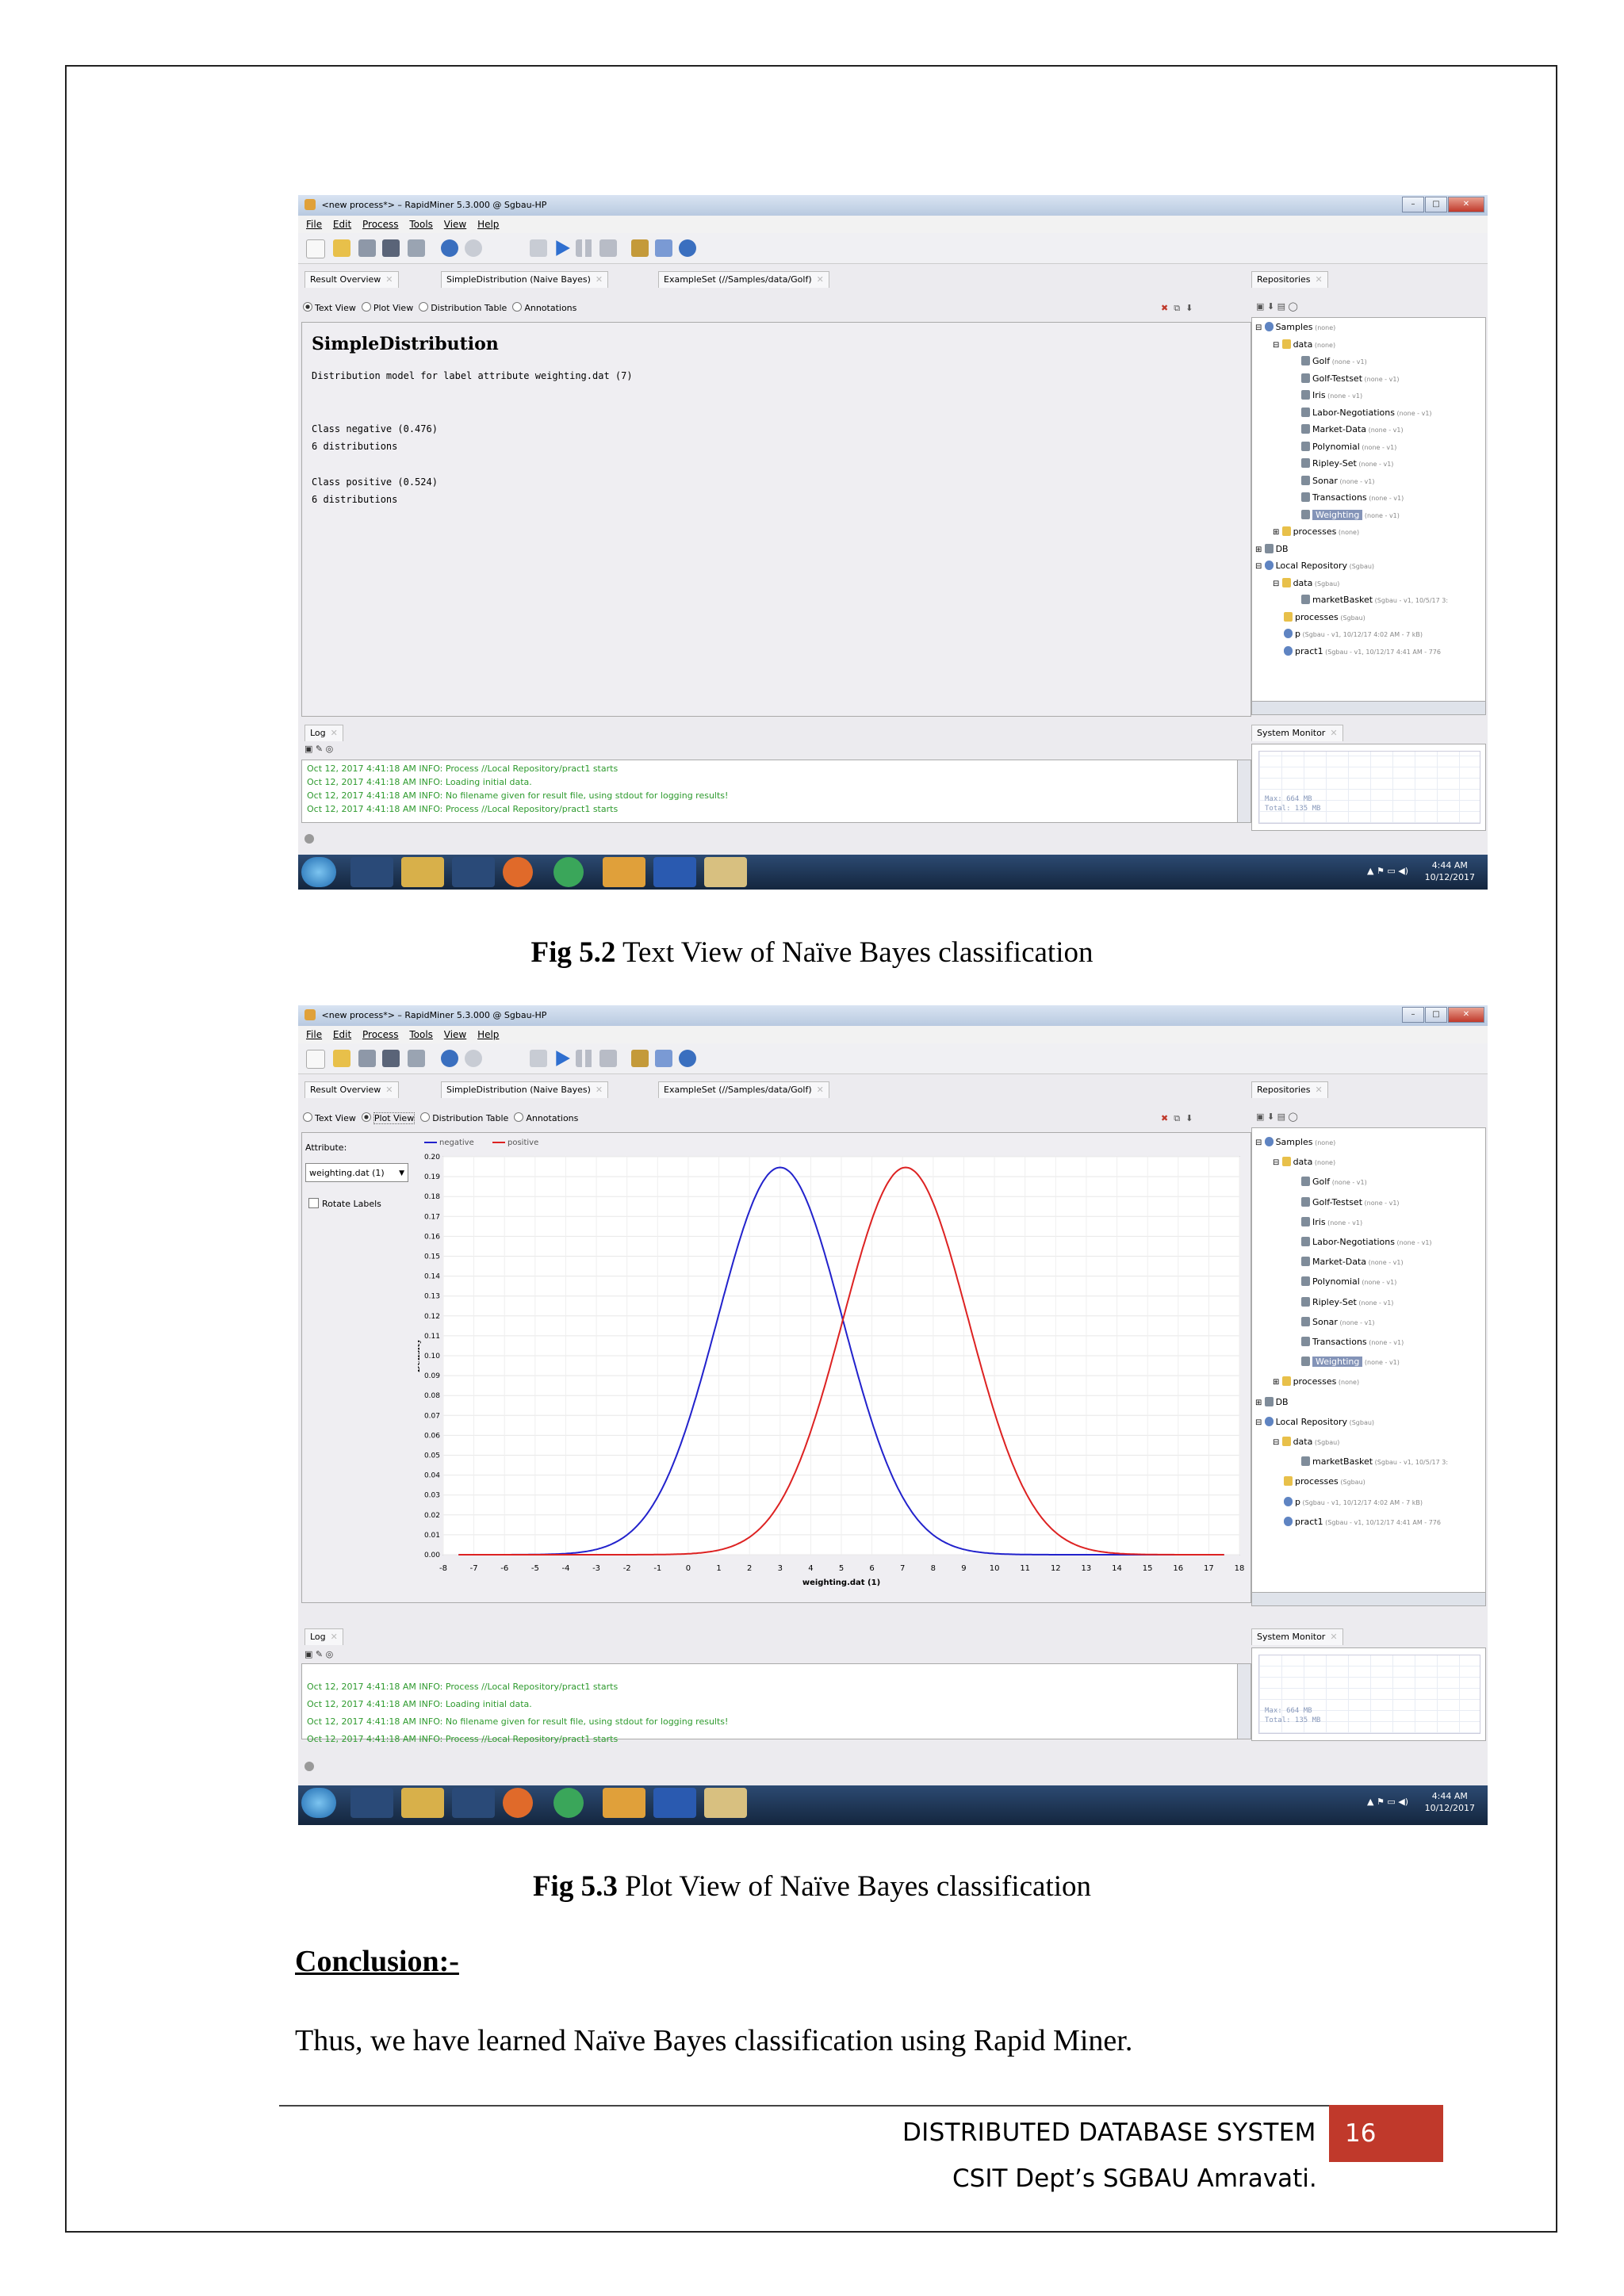 Image resolution: width=1624 pixels, height=2296 pixels. I want to click on delete-icon: ✖, so click(1164, 308).